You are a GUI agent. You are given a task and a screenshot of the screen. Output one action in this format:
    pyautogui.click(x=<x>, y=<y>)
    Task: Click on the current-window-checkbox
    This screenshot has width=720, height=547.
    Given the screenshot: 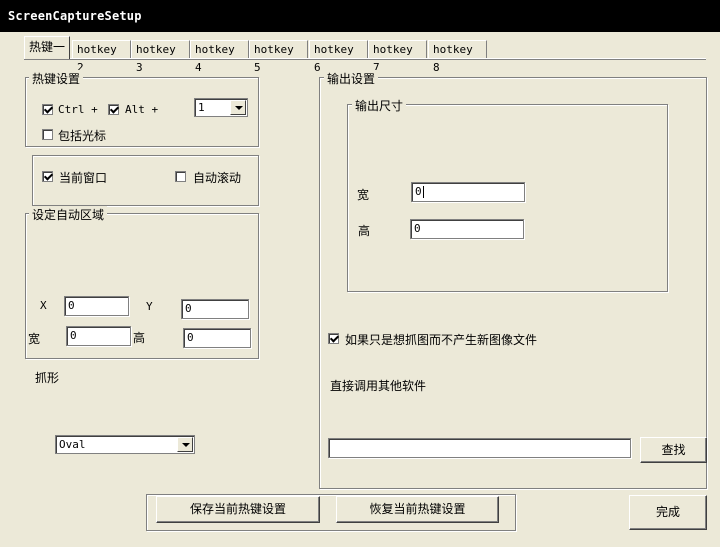 What is the action you would take?
    pyautogui.click(x=47, y=176)
    